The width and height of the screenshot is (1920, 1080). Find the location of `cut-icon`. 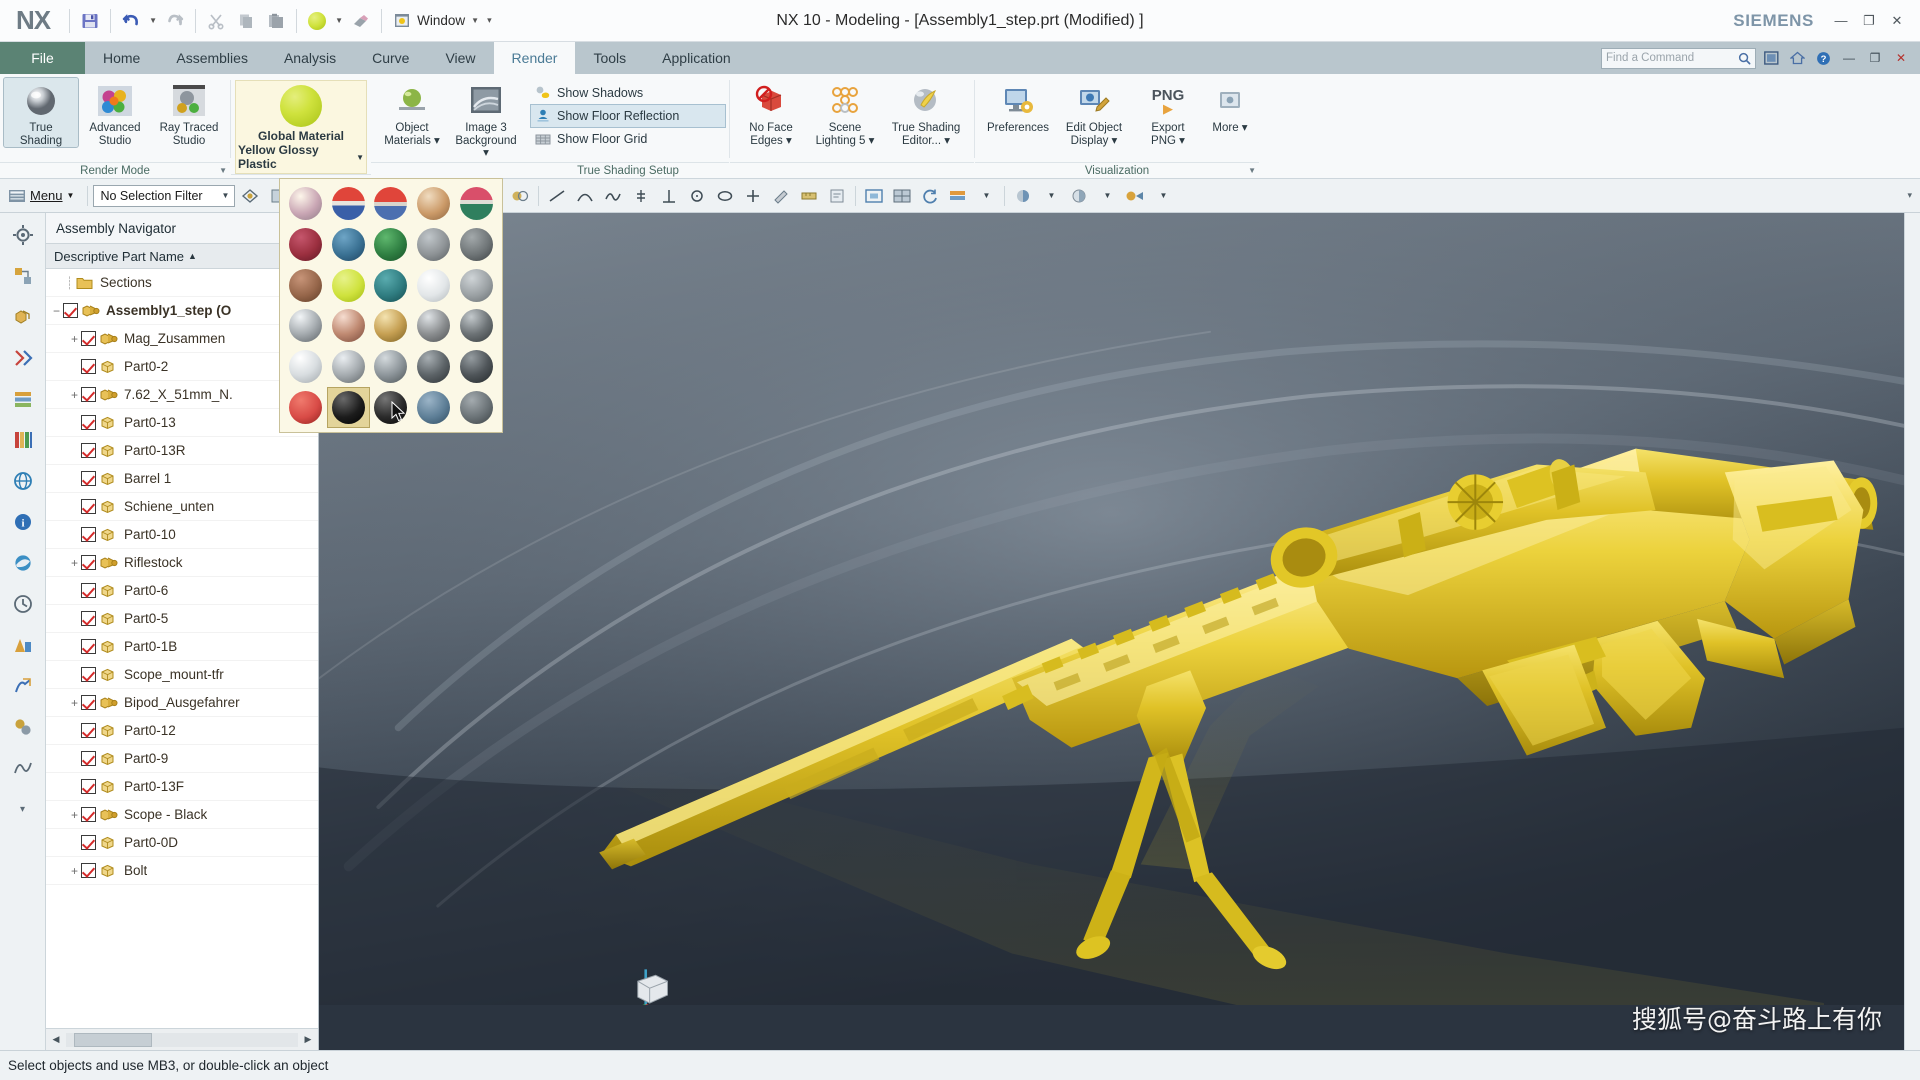

cut-icon is located at coordinates (216, 21).